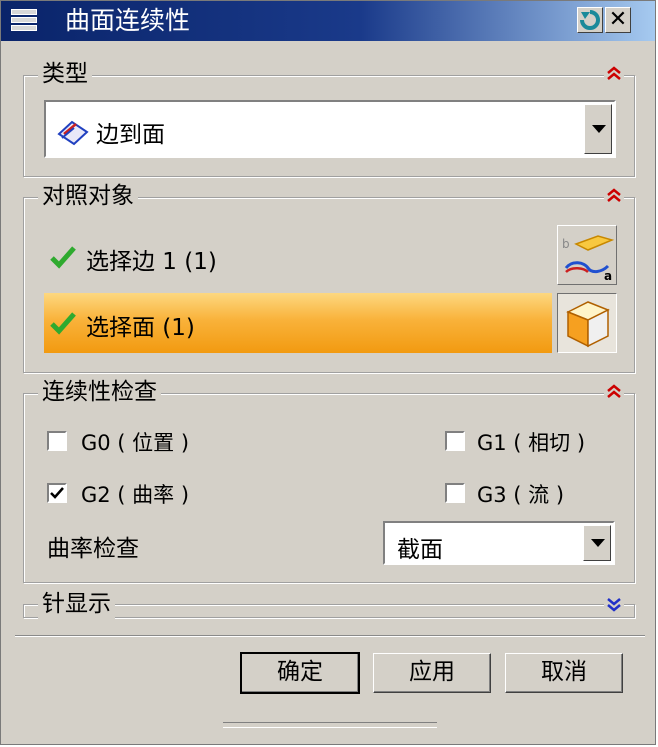  I want to click on checkmark-icon, so click(57, 493).